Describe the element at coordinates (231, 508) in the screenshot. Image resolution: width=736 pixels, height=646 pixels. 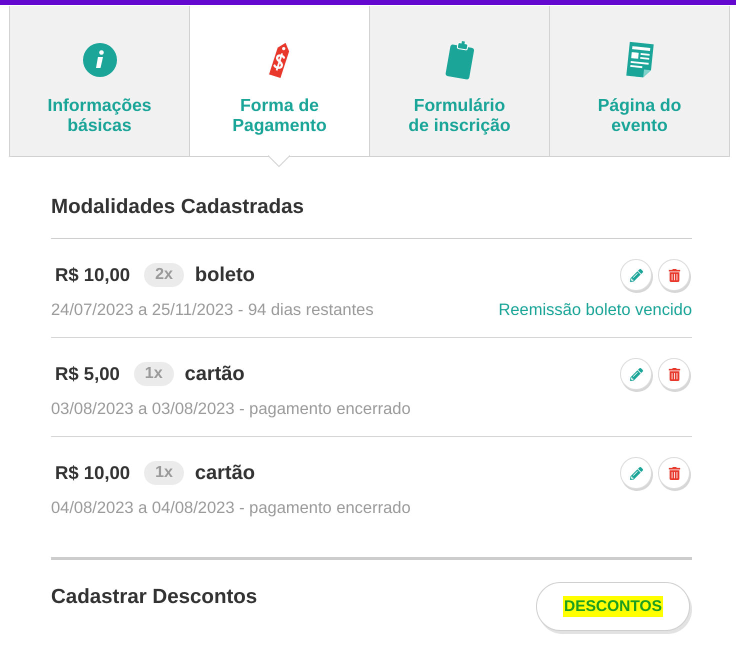
I see `payment-period: 04/08/2023 a 04/08/2023 - pagamento encerrado` at that location.